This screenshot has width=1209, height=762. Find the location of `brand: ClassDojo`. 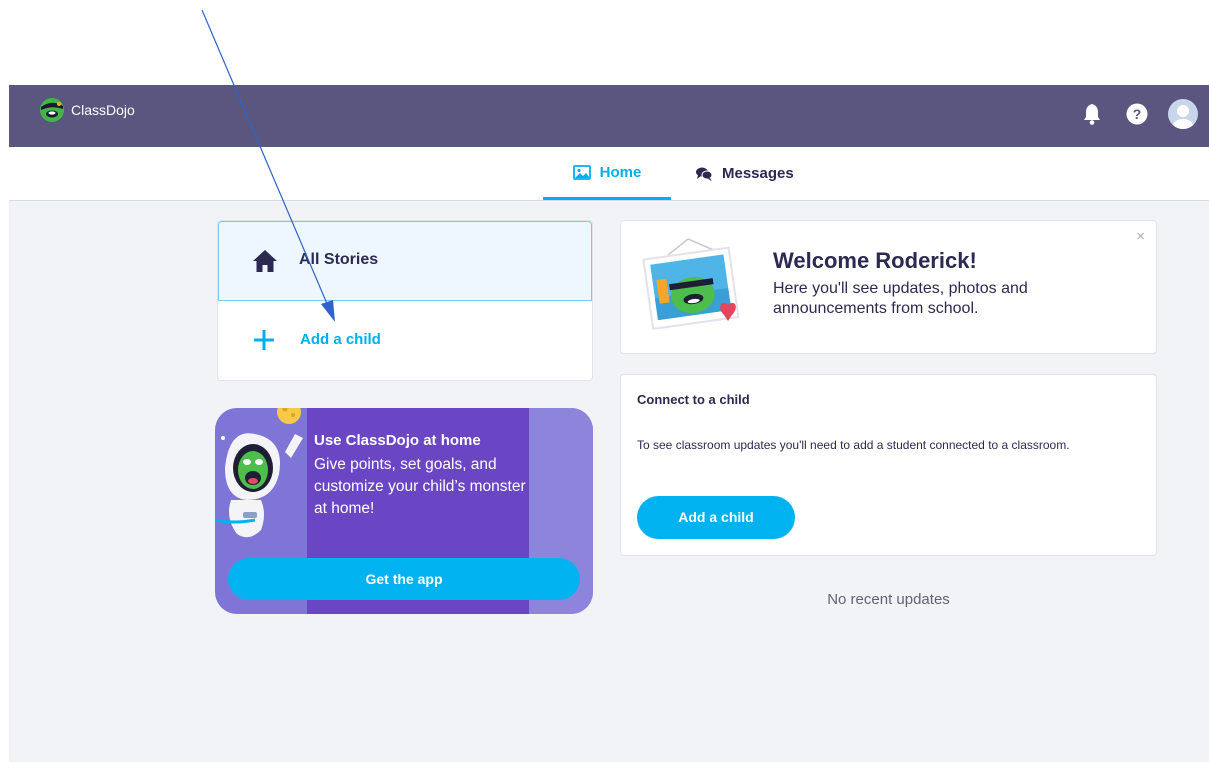

brand: ClassDojo is located at coordinates (87, 110).